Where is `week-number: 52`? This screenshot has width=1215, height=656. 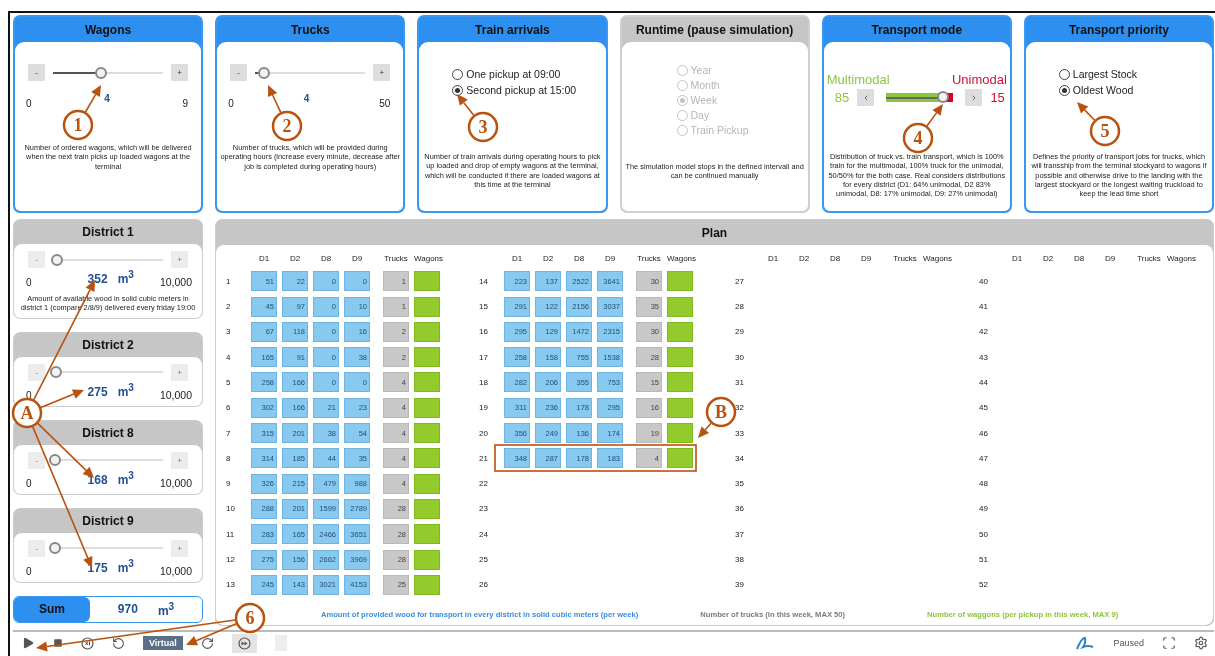 week-number: 52 is located at coordinates (984, 585).